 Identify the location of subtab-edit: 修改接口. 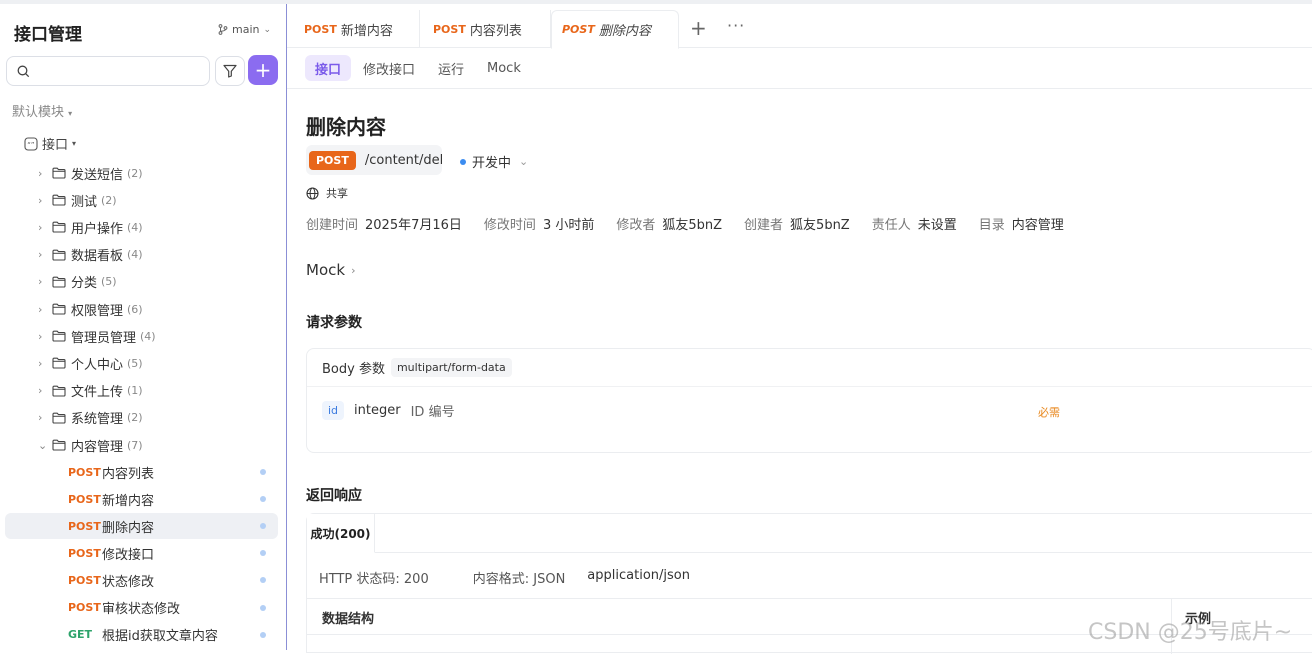
(389, 68).